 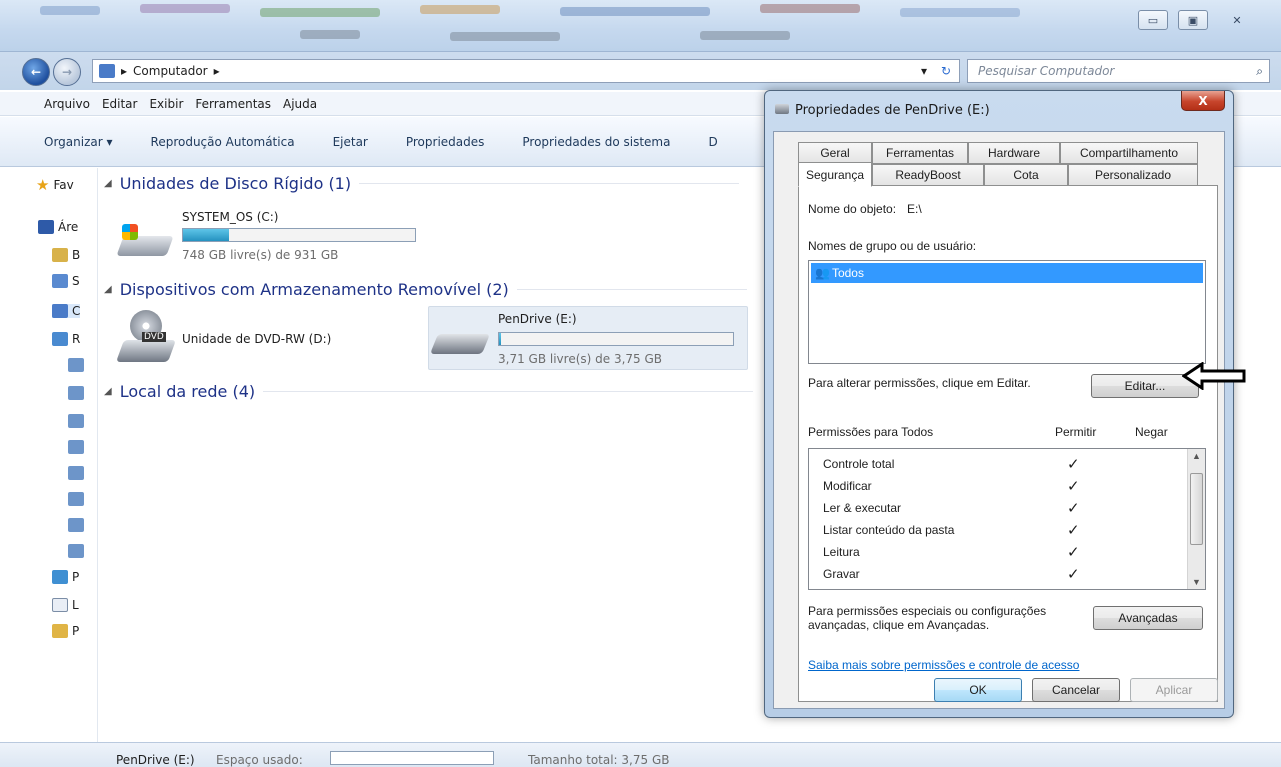 What do you see at coordinates (1007, 273) in the screenshot?
I see `group-item-todos: 👥 Todos` at bounding box center [1007, 273].